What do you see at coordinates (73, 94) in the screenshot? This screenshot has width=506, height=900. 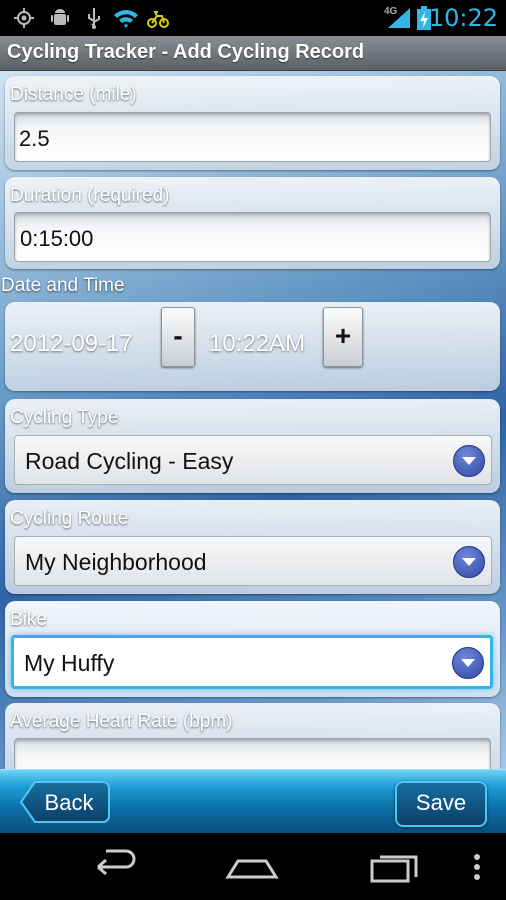 I see `distance-label: Distance (mile)` at bounding box center [73, 94].